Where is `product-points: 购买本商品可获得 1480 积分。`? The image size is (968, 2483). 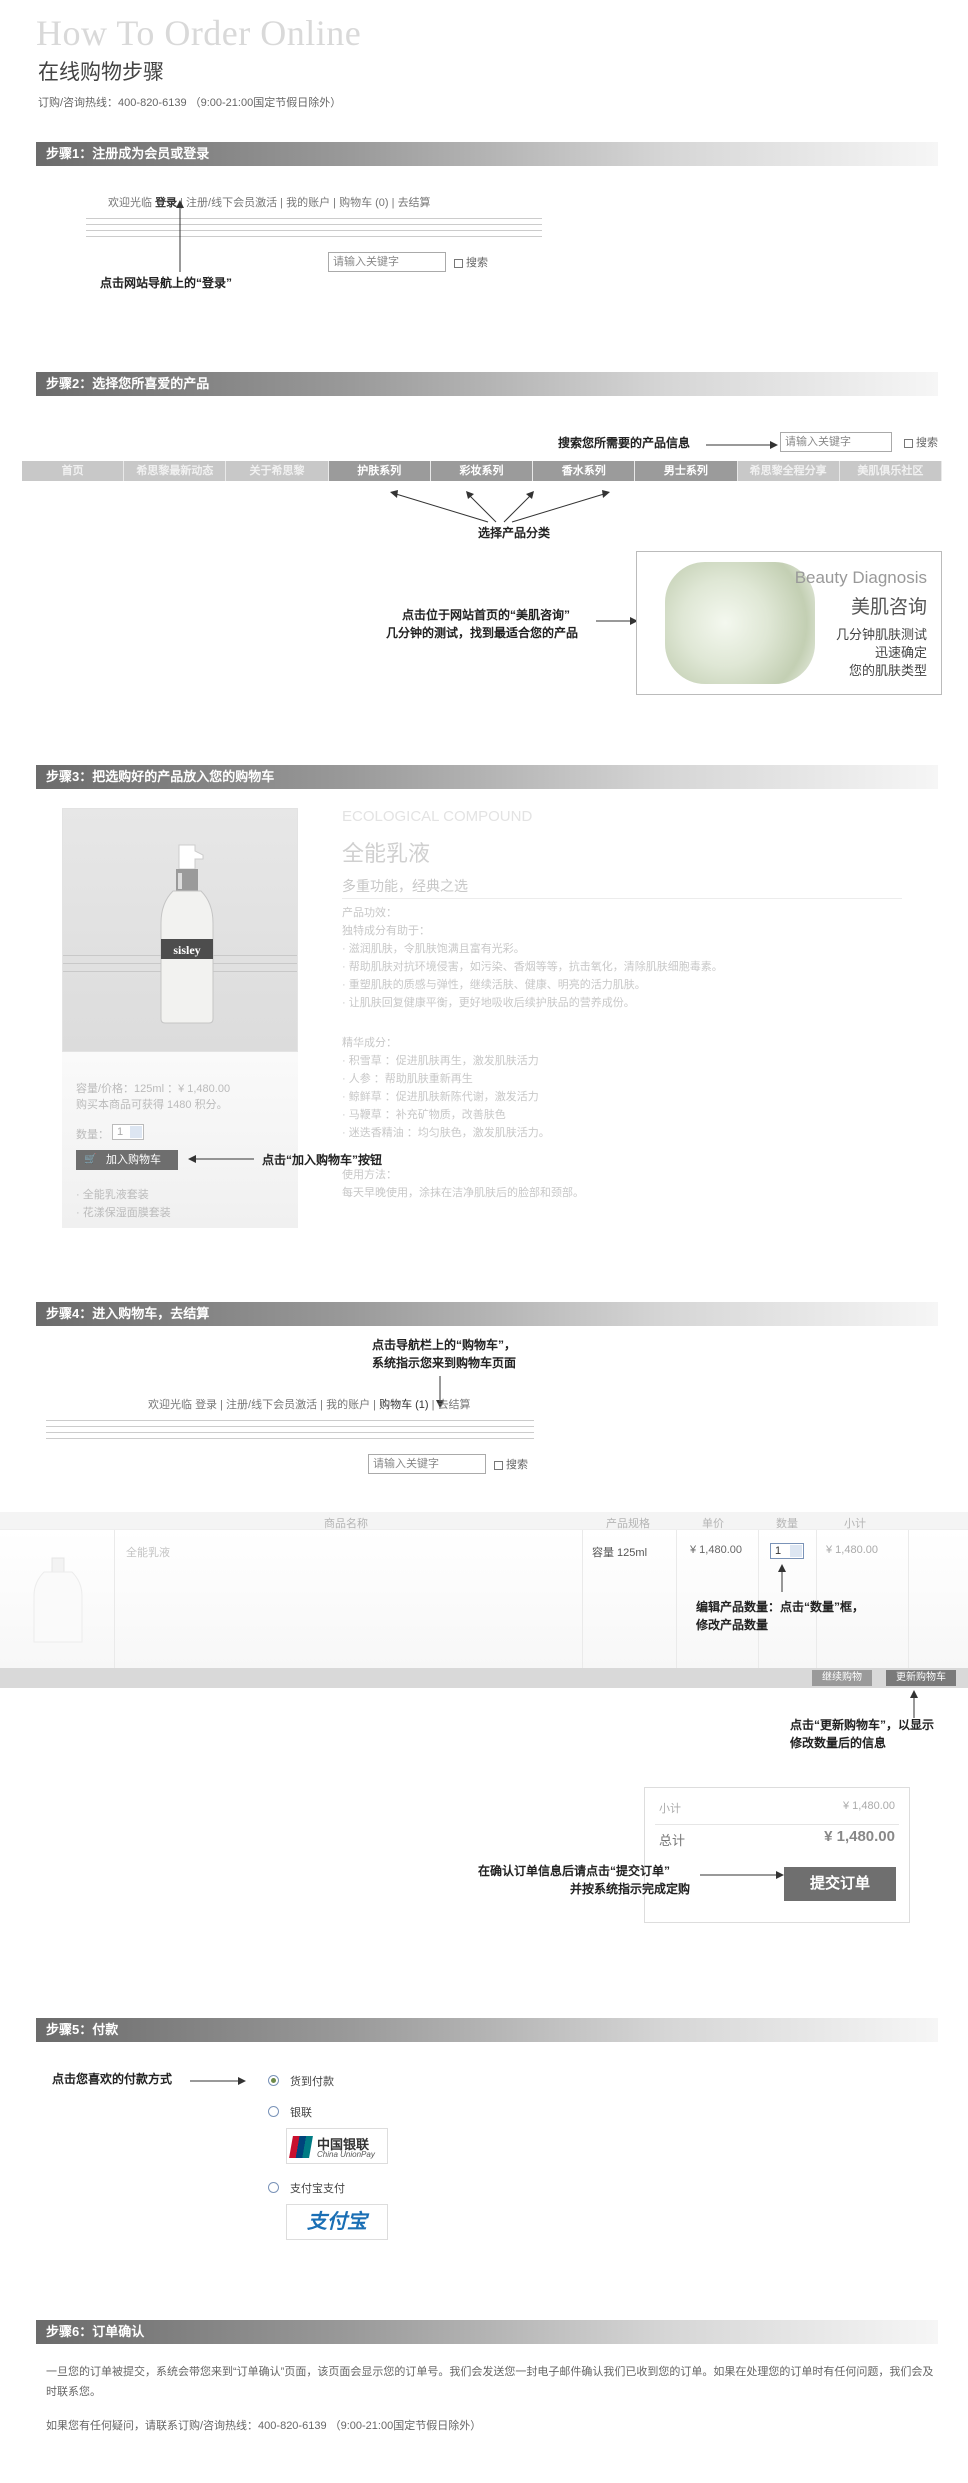 product-points: 购买本商品可获得 1480 积分。 is located at coordinates (152, 1105).